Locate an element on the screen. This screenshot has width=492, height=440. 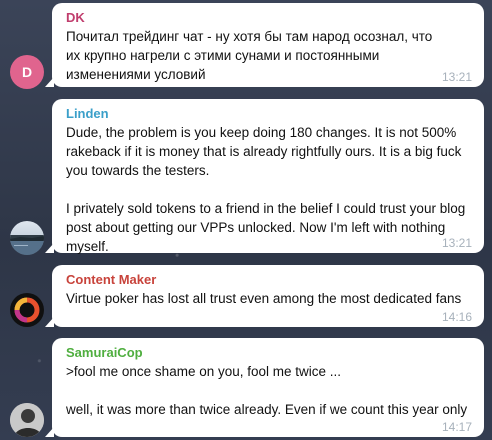
sender-name: Content Maker is located at coordinates (269, 280).